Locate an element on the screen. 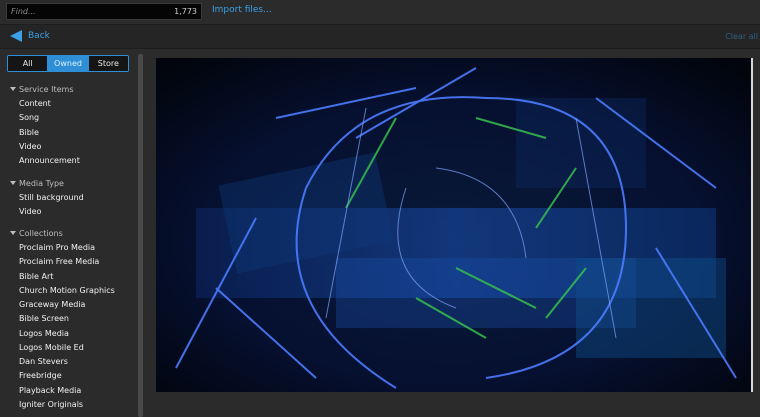 The height and width of the screenshot is (417, 760). sidebar-item-still-background: Still background is located at coordinates (51, 197).